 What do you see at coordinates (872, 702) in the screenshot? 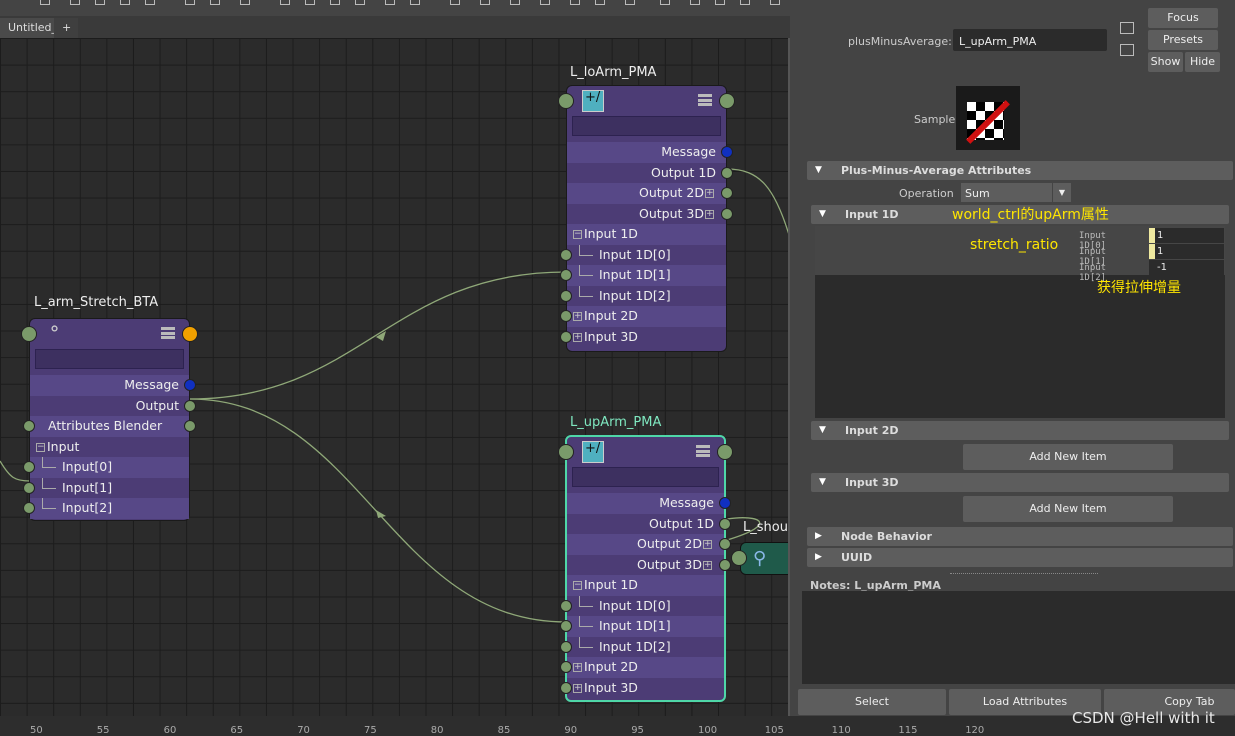
I see `select-button: Select` at bounding box center [872, 702].